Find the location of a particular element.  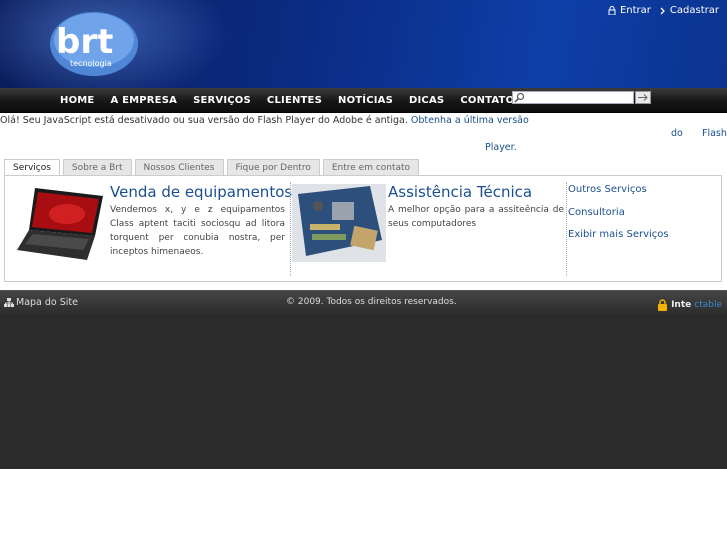

copyright: © 2009. Todos os direitos reservados. is located at coordinates (371, 302).